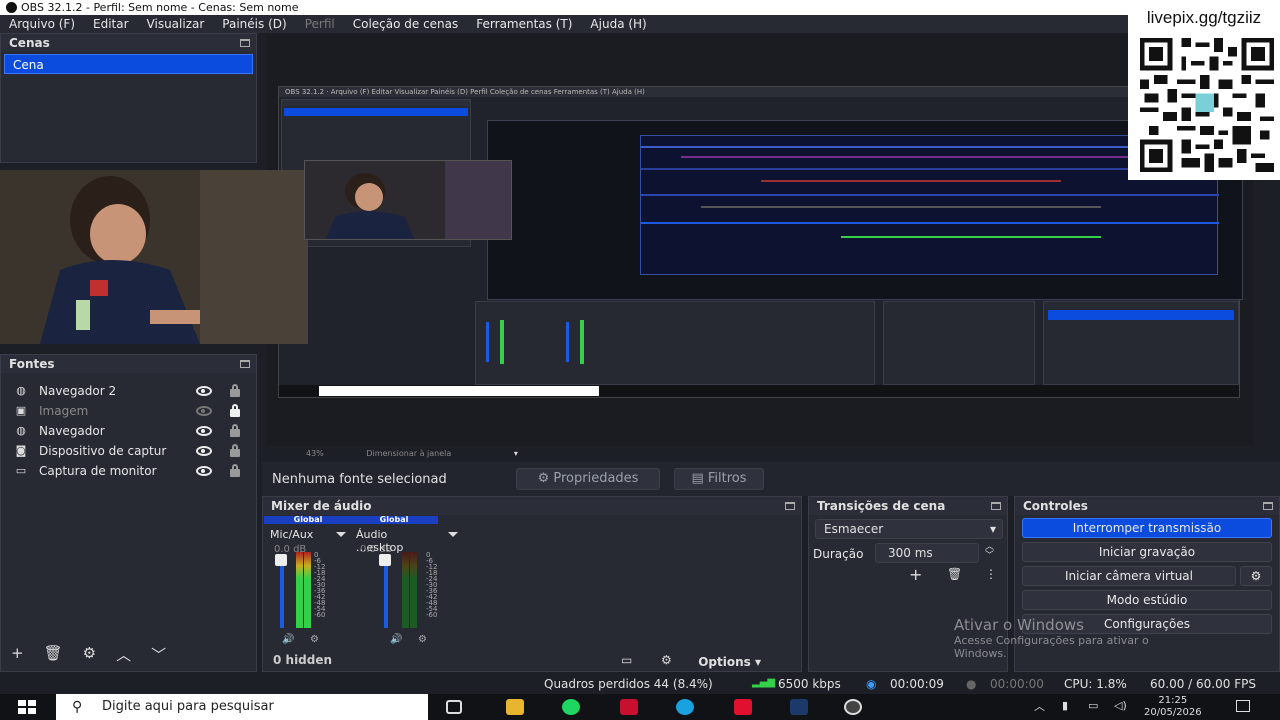 This screenshot has height=720, width=1280. I want to click on network-icon: ▭, so click(1093, 705).